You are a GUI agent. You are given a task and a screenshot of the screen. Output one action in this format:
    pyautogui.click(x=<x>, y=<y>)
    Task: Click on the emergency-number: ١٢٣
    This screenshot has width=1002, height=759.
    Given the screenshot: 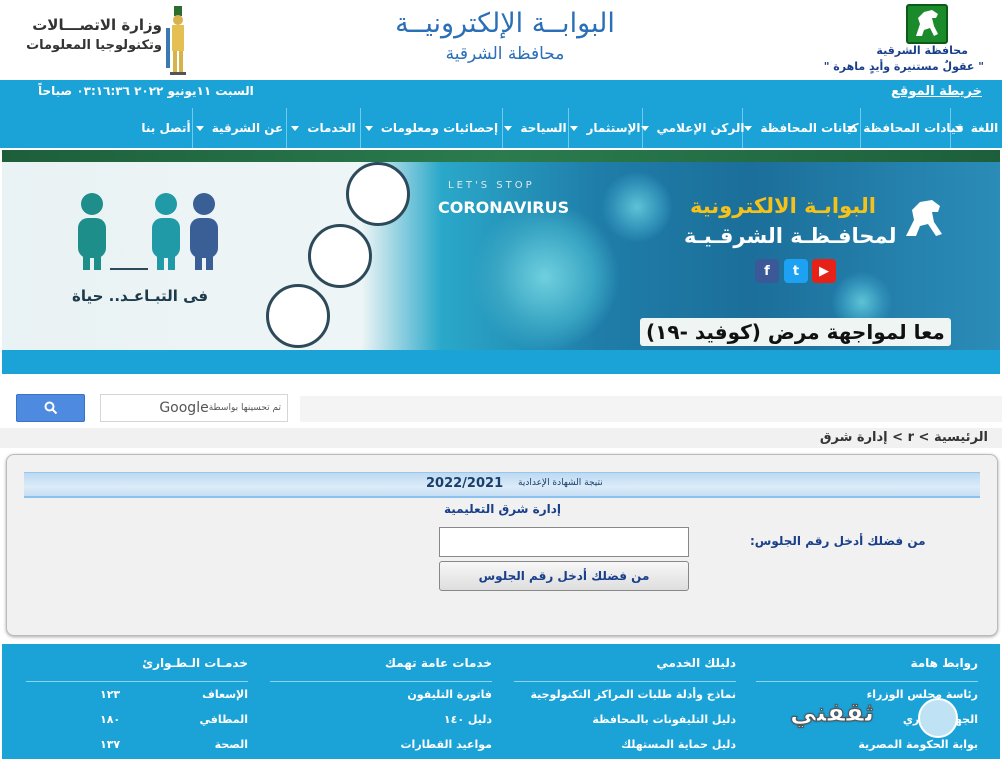 What is the action you would take?
    pyautogui.click(x=110, y=694)
    